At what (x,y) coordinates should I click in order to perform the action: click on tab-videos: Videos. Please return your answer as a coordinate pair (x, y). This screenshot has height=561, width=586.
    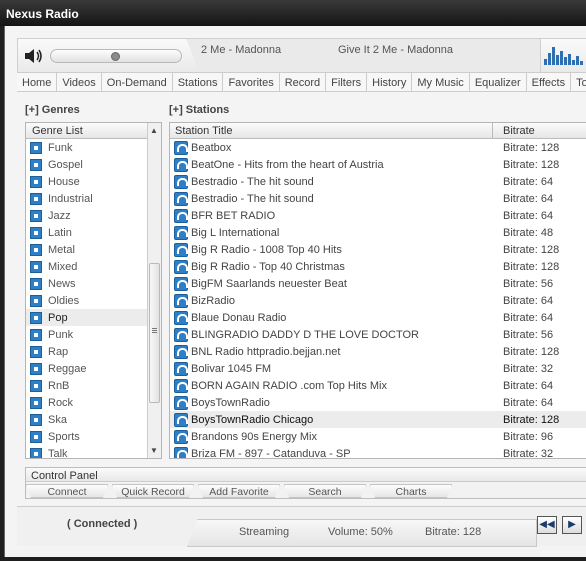
    Looking at the image, I should click on (79, 82).